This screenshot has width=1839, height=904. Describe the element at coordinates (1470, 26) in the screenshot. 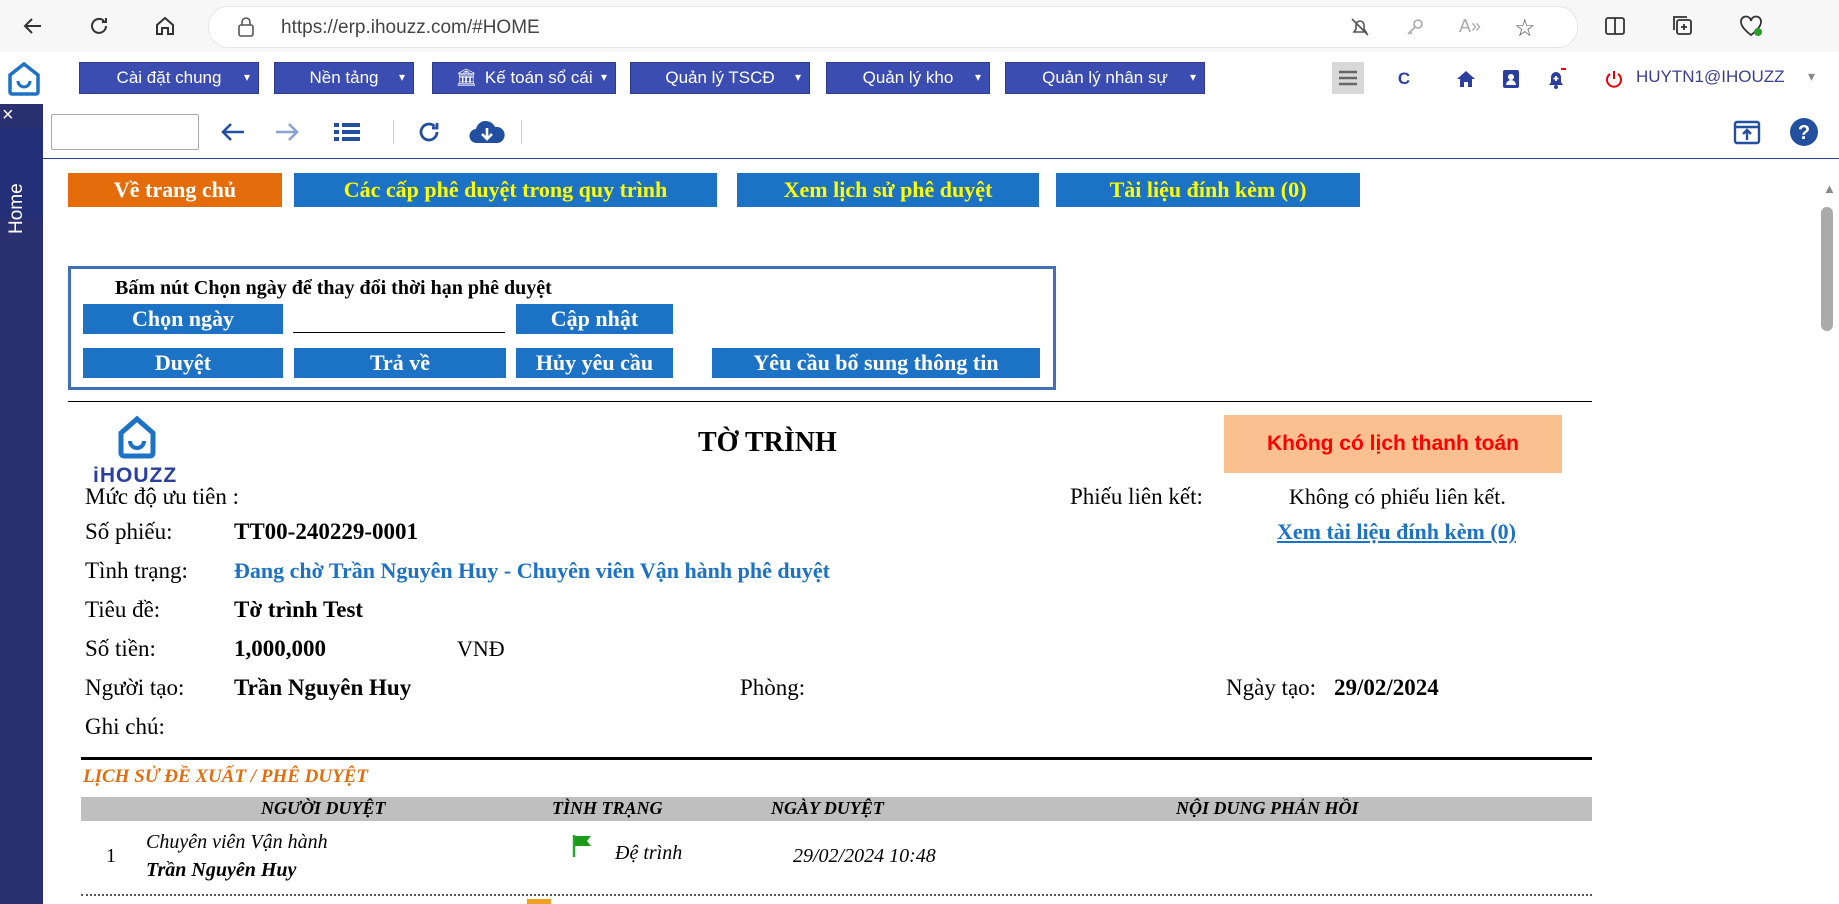

I see `read-aloud-icon: A»` at that location.